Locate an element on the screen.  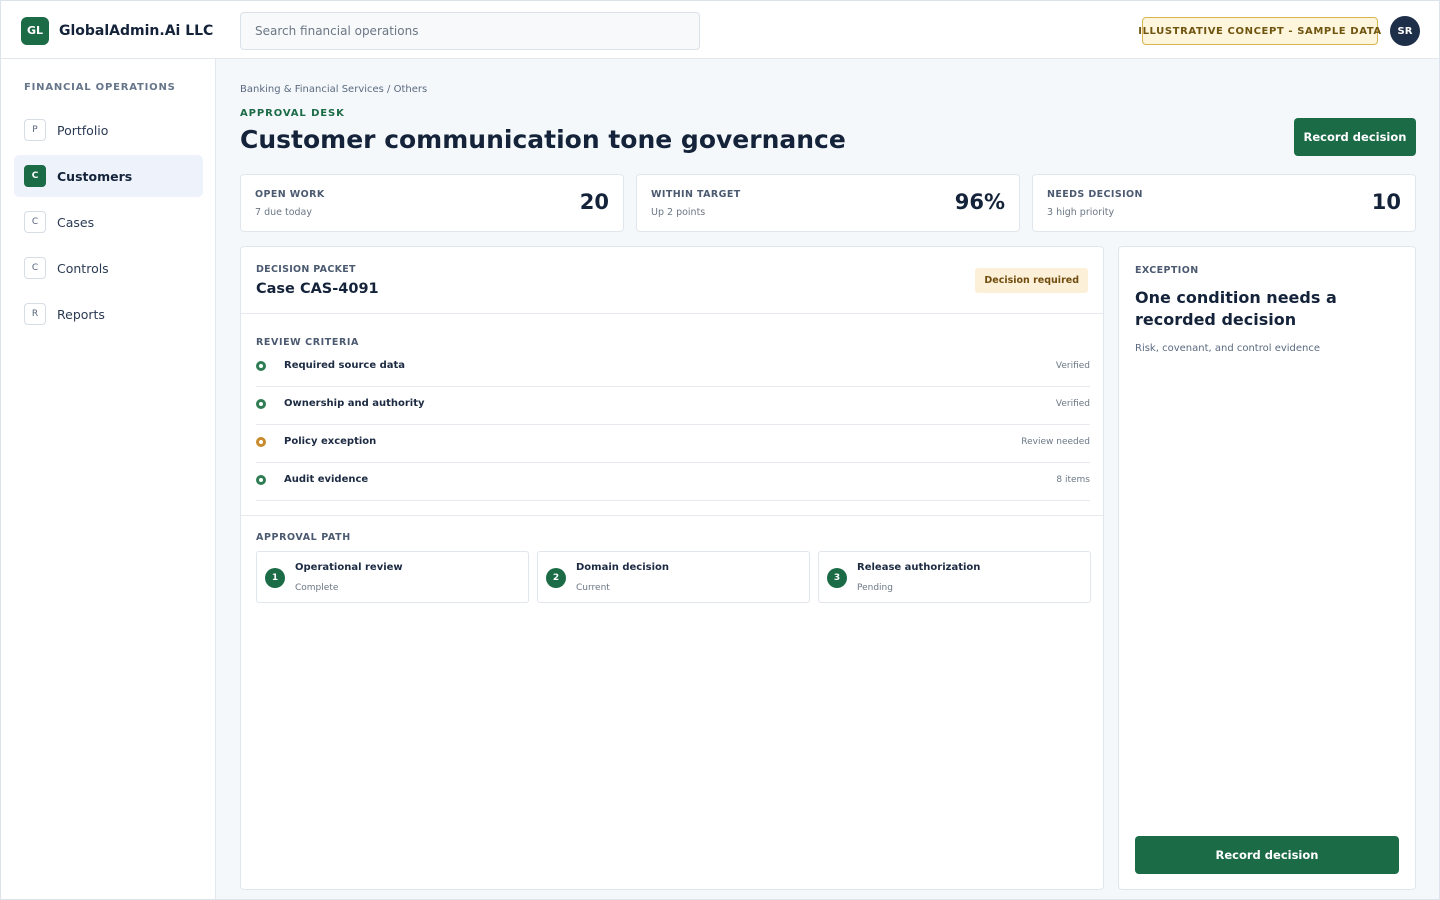
criteria-row: Required source data Verified is located at coordinates (673, 368).